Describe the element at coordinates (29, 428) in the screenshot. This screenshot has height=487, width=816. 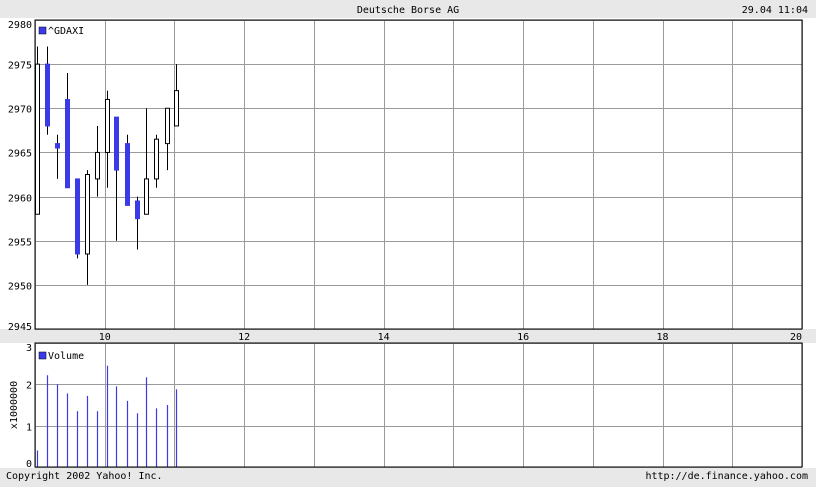
I see `volume-y-tick-label: 1` at that location.